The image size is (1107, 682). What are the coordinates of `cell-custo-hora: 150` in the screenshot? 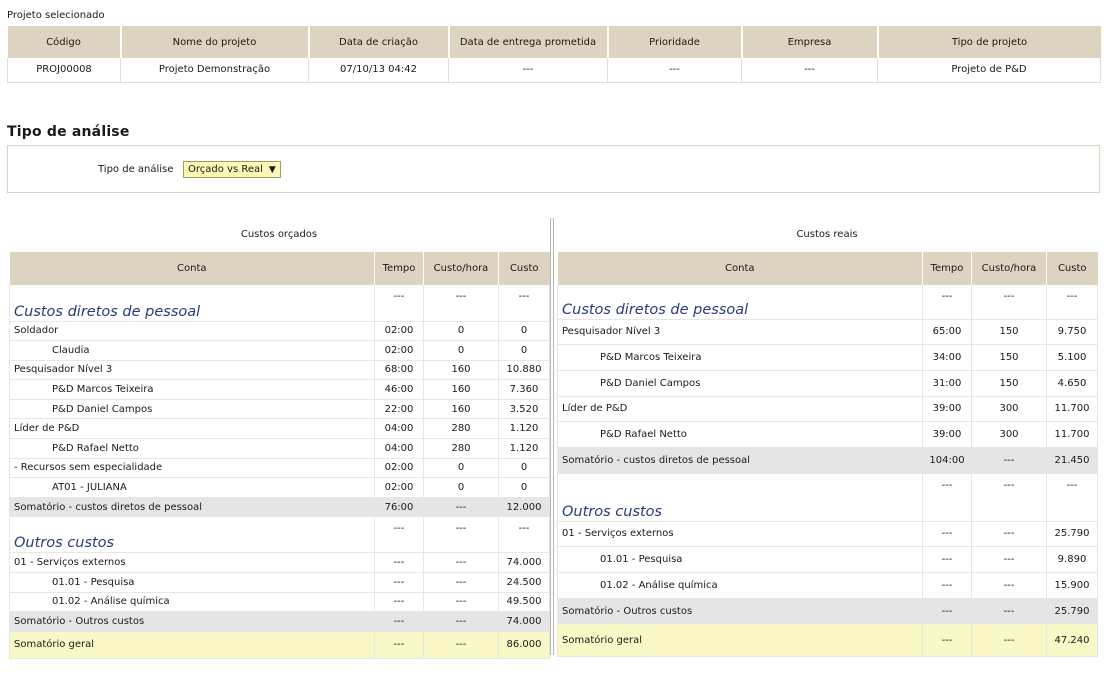 It's located at (1009, 332).